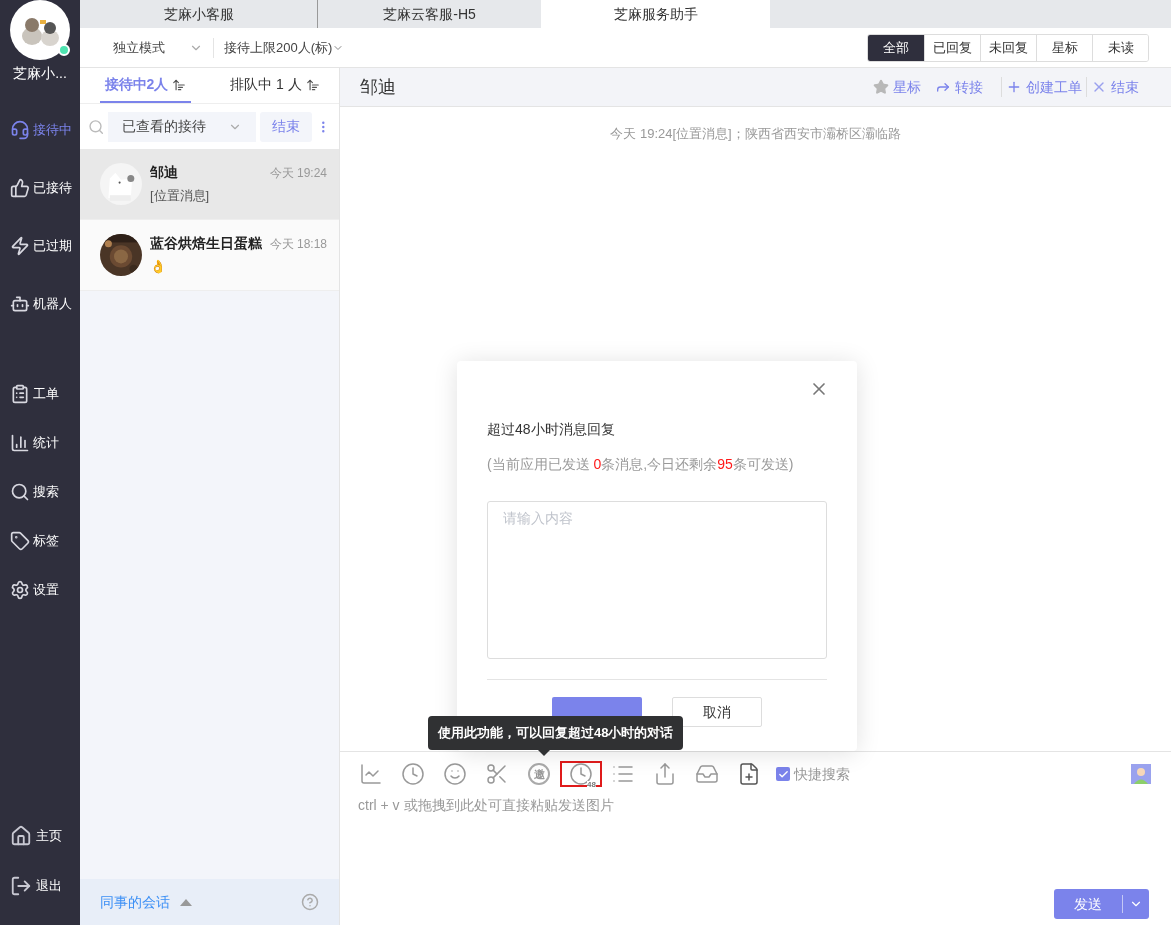 The width and height of the screenshot is (1171, 925). I want to click on quota-note: (当前应用已发送 0条消息,今日还剩余95条可发送), so click(641, 464).